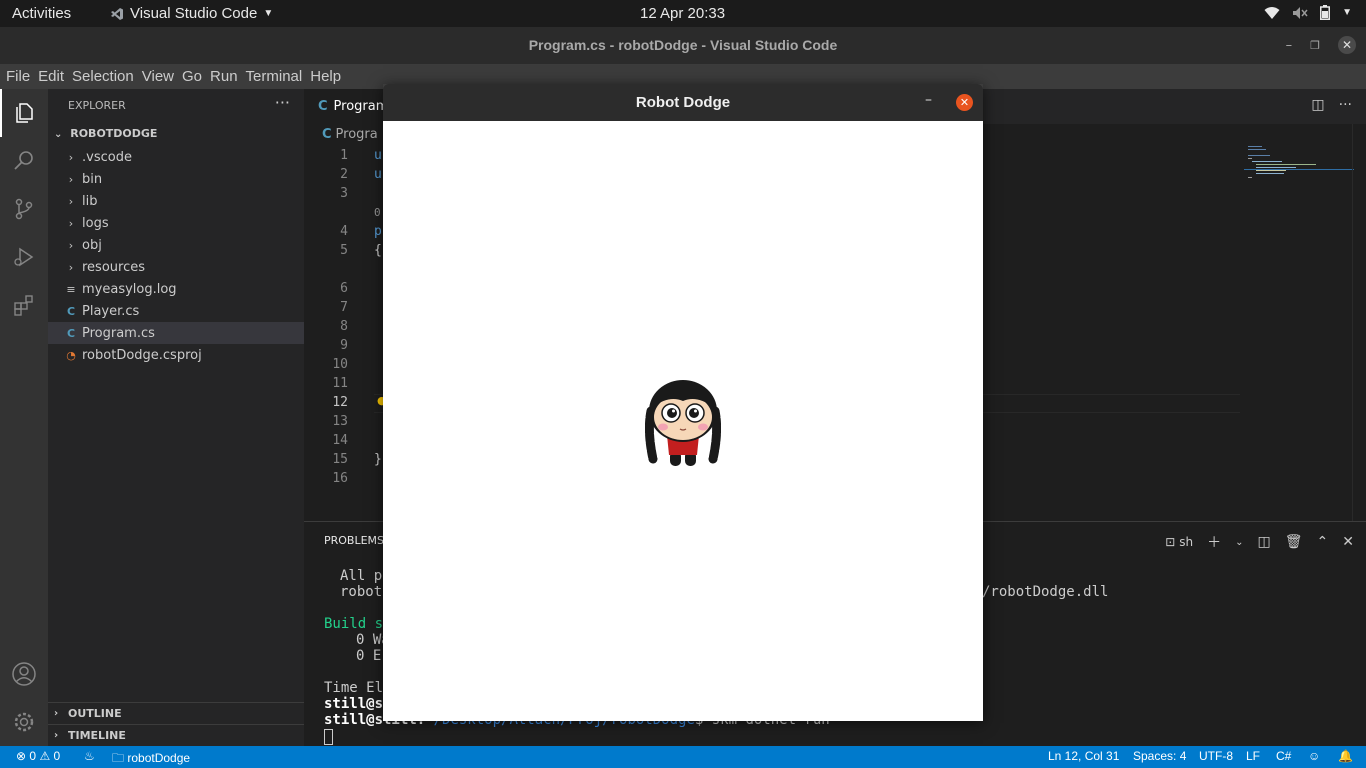  Describe the element at coordinates (24, 722) in the screenshot. I see `settings-gear-icon` at that location.